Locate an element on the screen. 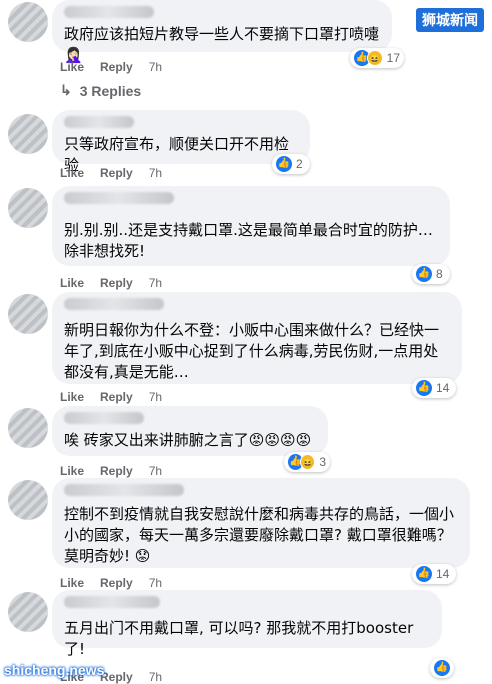 The width and height of the screenshot is (492, 684). comment-bubble: 唉 砖家又出来讲肺腑之言了😡😡😡😡 is located at coordinates (190, 431).